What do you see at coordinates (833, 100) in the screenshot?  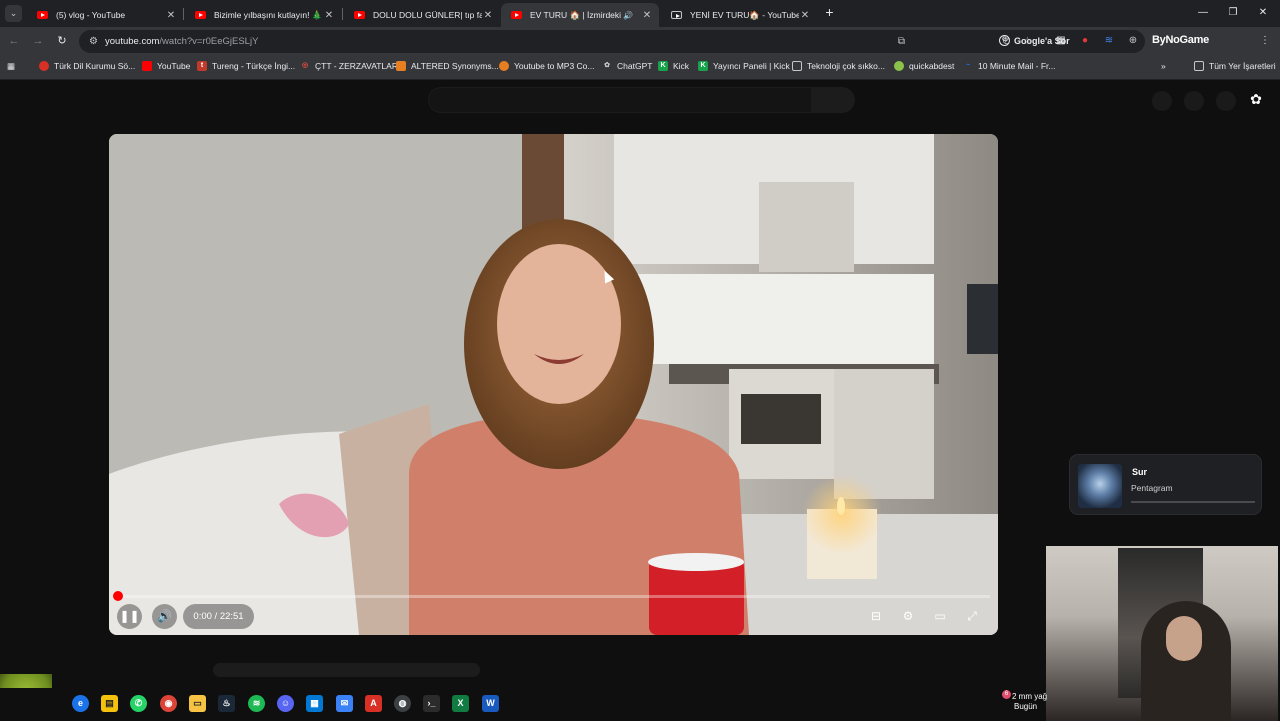 I see `search-button-skeleton` at bounding box center [833, 100].